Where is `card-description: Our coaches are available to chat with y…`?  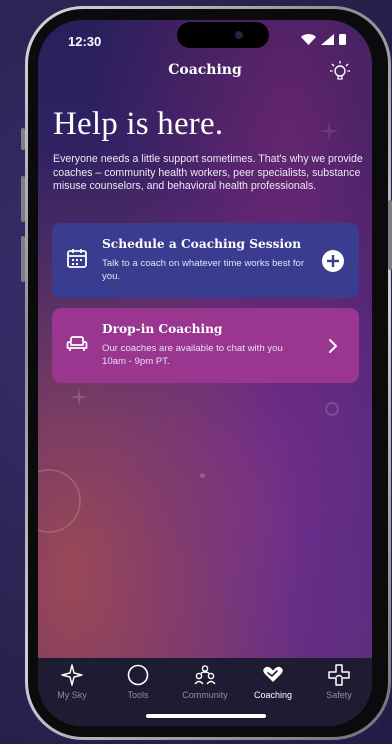 card-description: Our coaches are available to chat with y… is located at coordinates (192, 355).